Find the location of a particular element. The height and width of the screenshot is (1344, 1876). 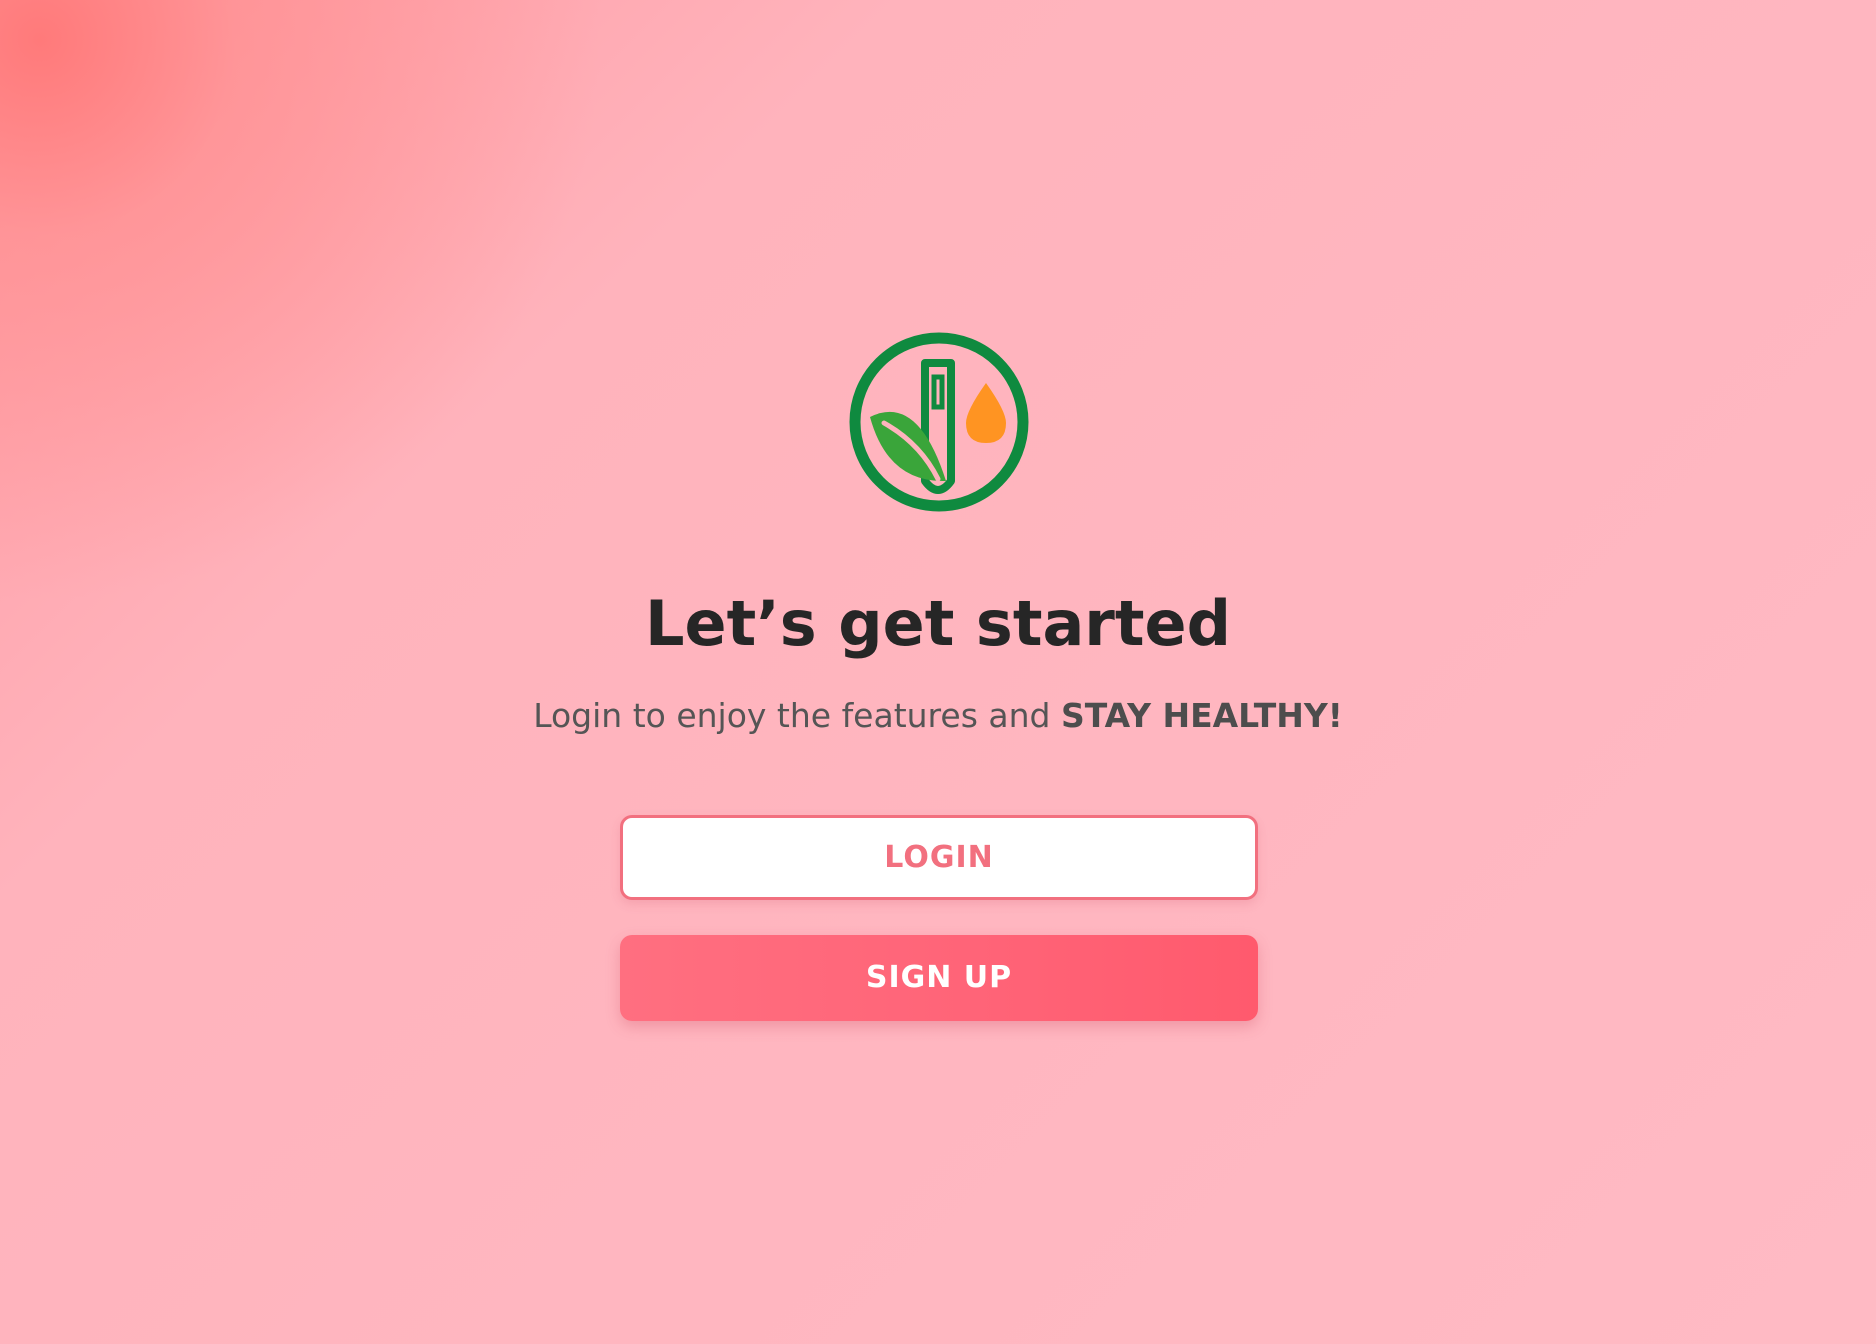

signup-button: SIGN UP is located at coordinates (939, 978).